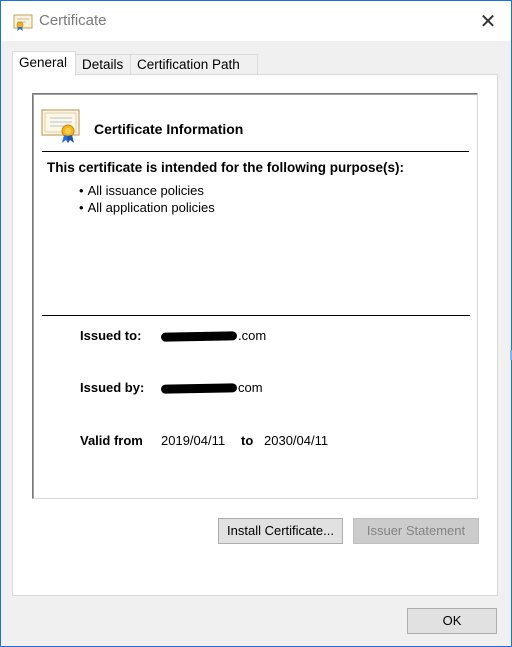 This screenshot has height=647, width=512. Describe the element at coordinates (252, 335) in the screenshot. I see `issued-to-suffix: .com` at that location.